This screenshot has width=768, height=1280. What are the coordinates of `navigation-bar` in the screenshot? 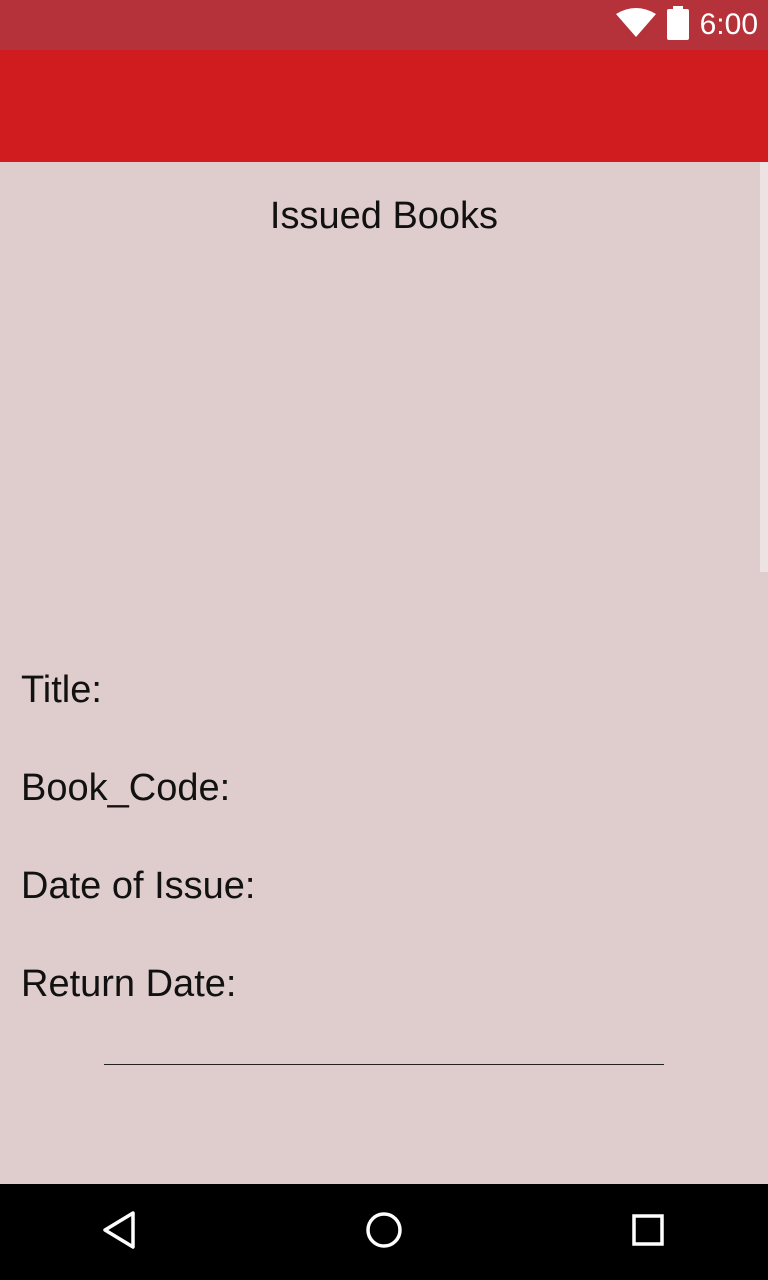 It's located at (384, 1232).